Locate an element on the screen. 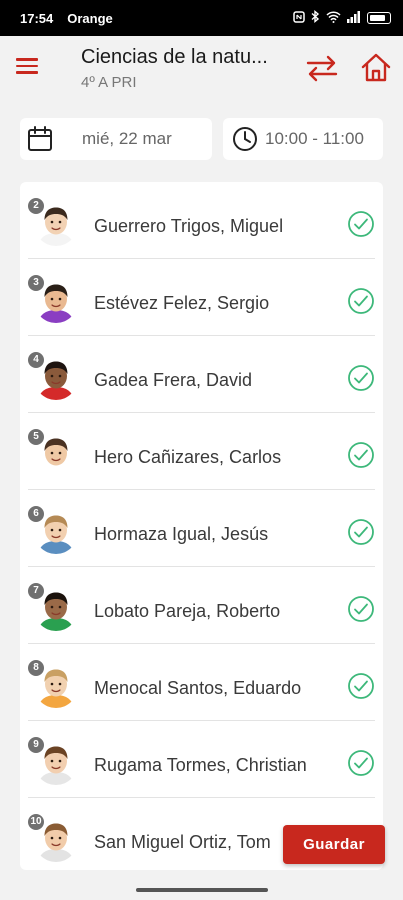 Image resolution: width=403 pixels, height=900 pixels. system-nav-bar is located at coordinates (201, 890).